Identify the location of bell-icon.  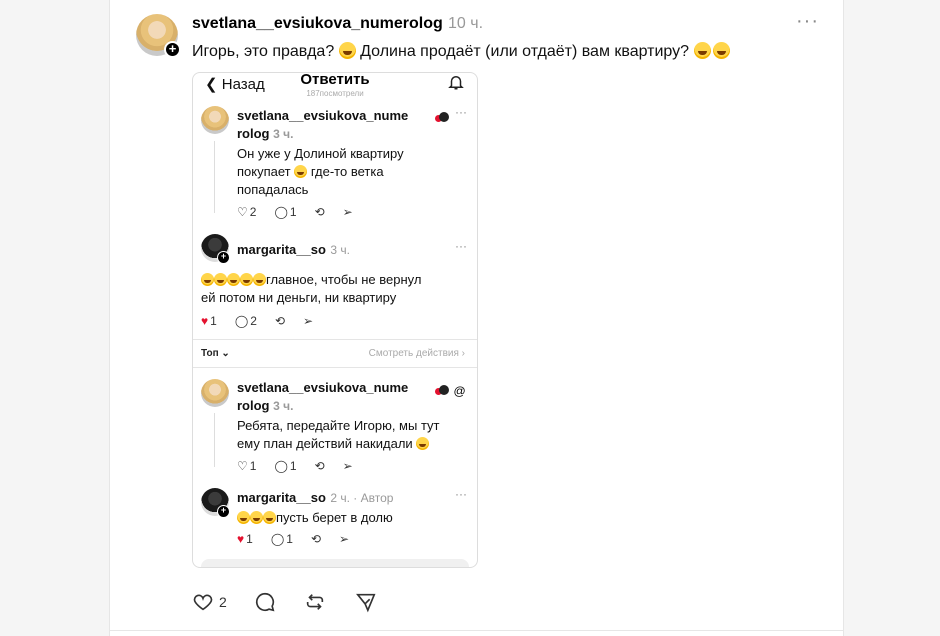
(456, 83).